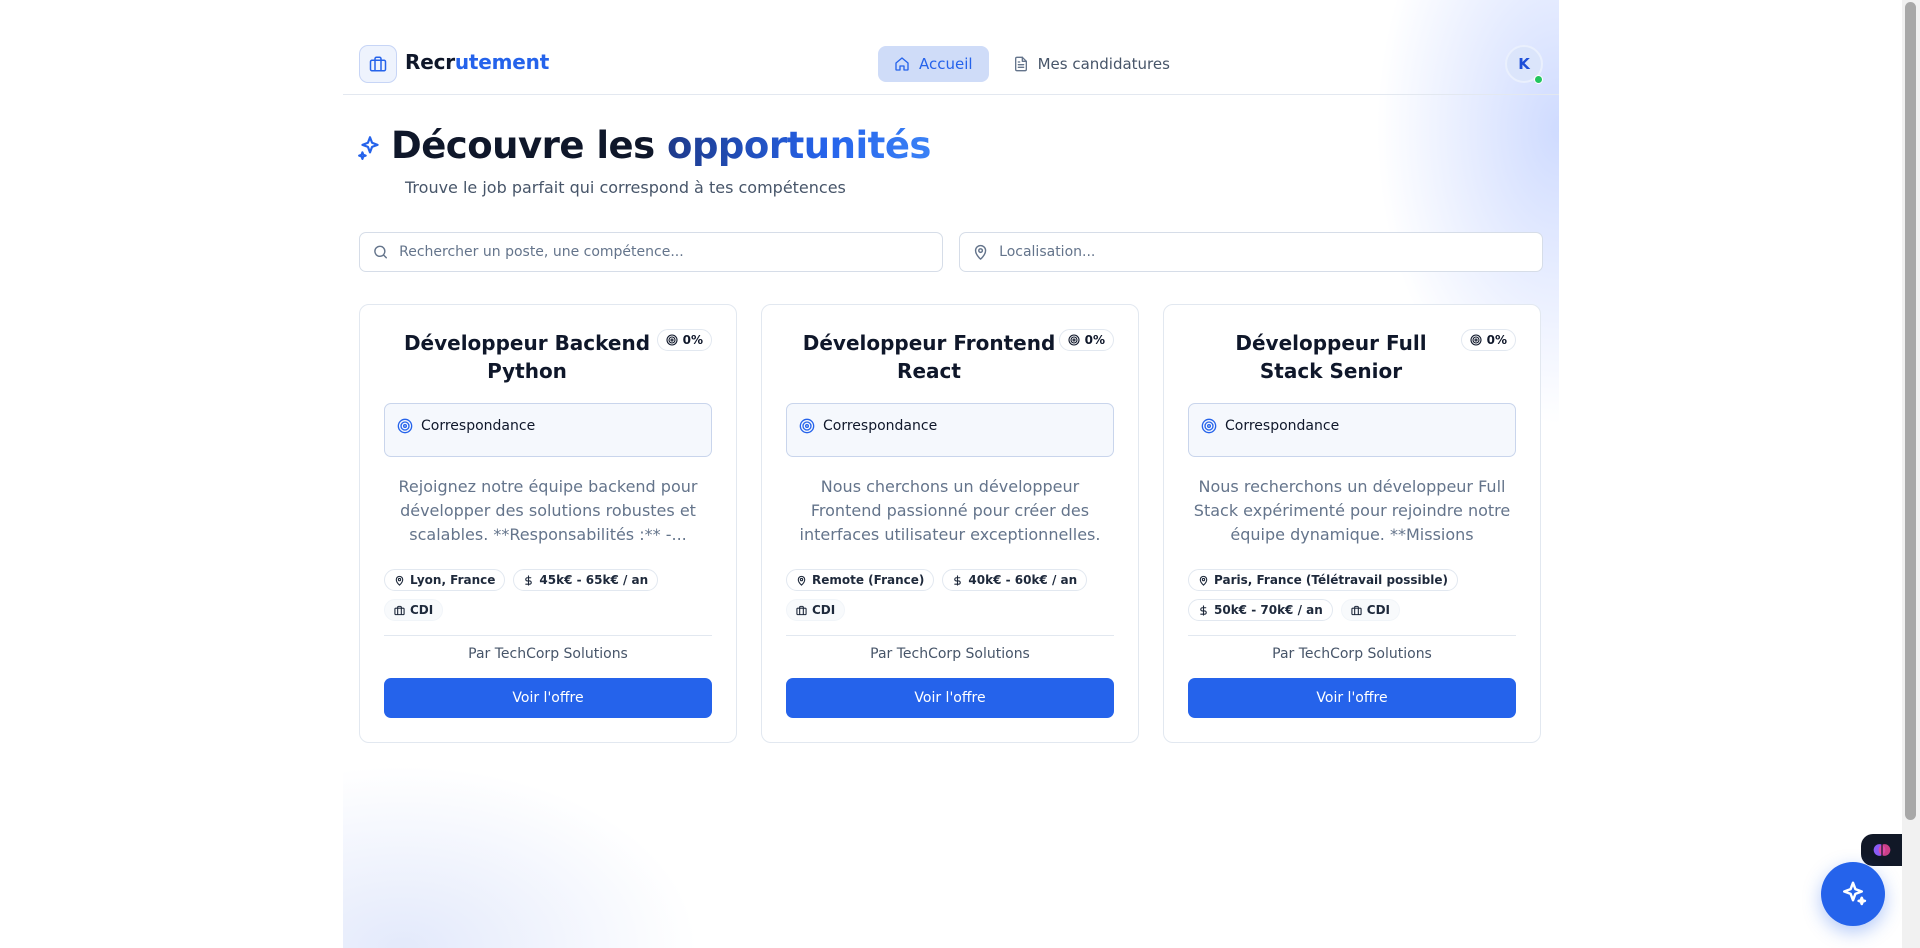 The image size is (1920, 948). I want to click on salary-text: 40k€ - 60k€ / an, so click(1023, 580).